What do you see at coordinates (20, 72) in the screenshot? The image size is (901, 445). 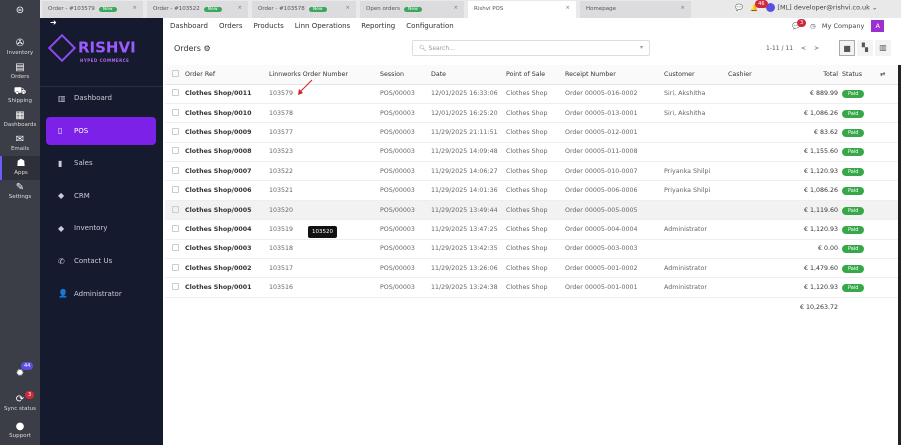 I see `rail-item-orders: ▤ Orders` at bounding box center [20, 72].